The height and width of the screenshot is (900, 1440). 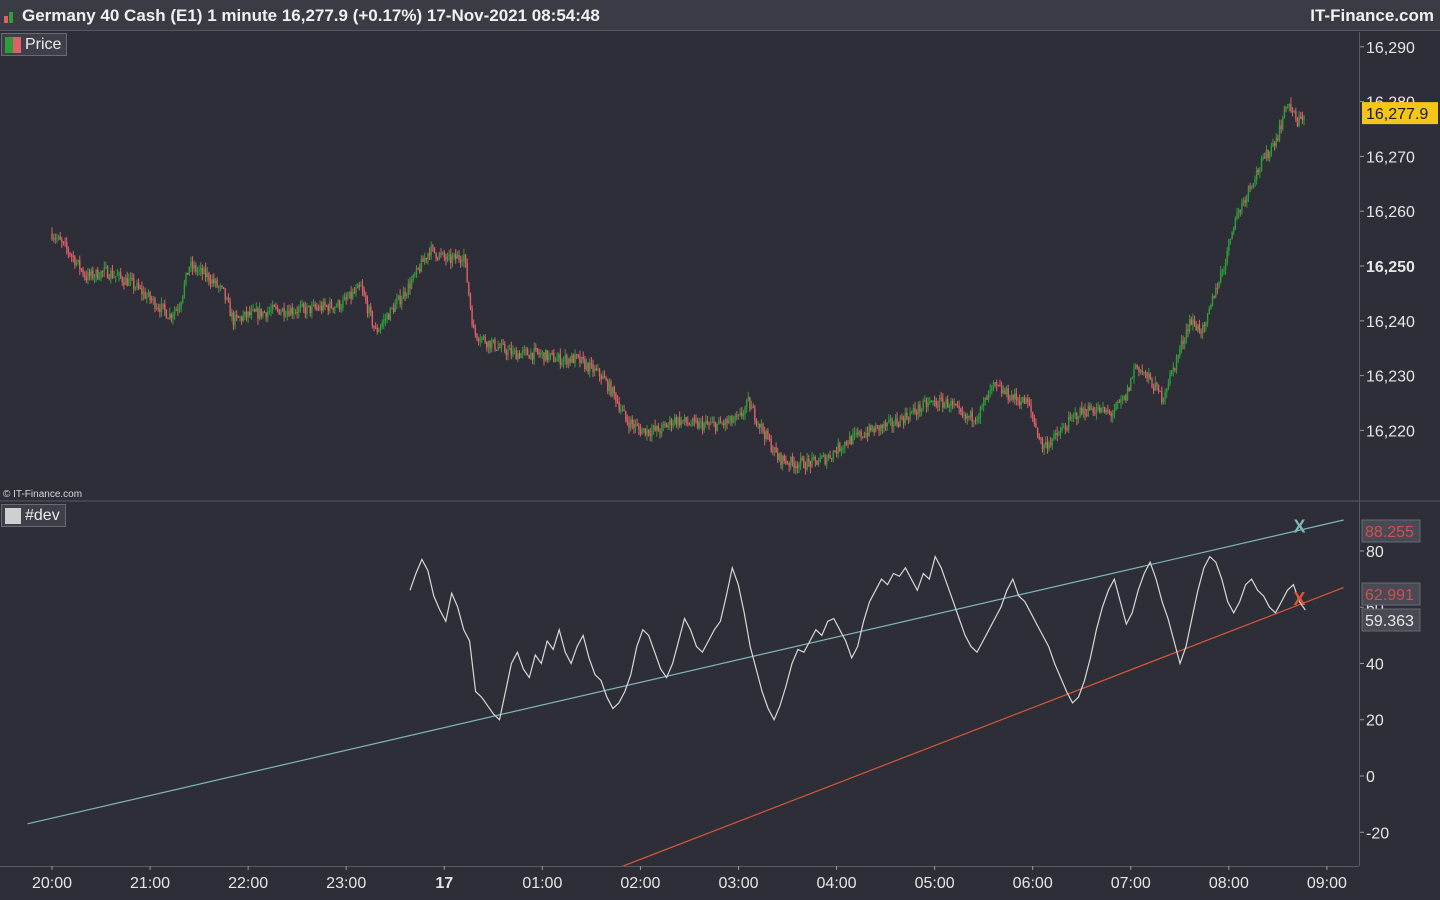 What do you see at coordinates (1390, 212) in the screenshot?
I see `price-y-tick-label: 16,260` at bounding box center [1390, 212].